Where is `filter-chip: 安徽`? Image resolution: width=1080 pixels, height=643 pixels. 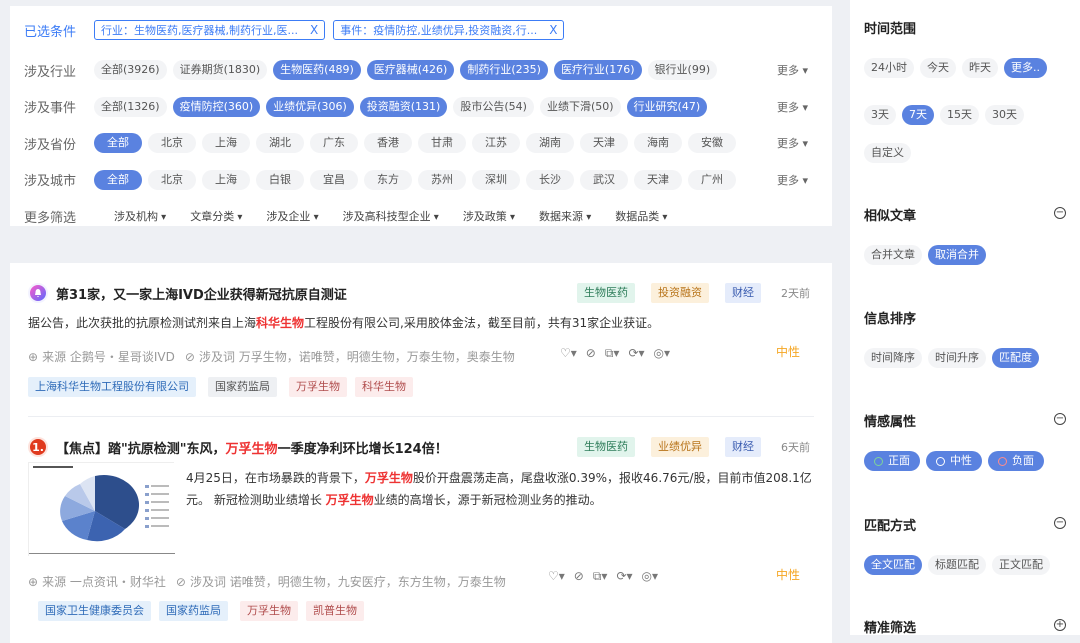
filter-chip: 安徽 is located at coordinates (712, 143).